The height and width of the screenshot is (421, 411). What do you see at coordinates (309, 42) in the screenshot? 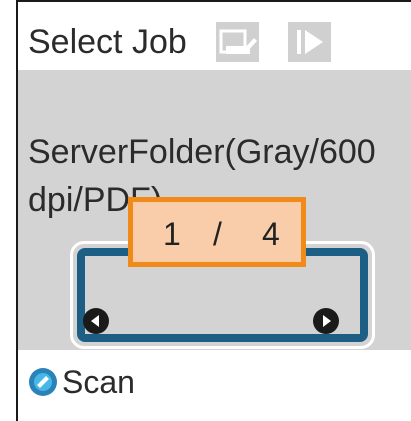
I see `start-icon` at bounding box center [309, 42].